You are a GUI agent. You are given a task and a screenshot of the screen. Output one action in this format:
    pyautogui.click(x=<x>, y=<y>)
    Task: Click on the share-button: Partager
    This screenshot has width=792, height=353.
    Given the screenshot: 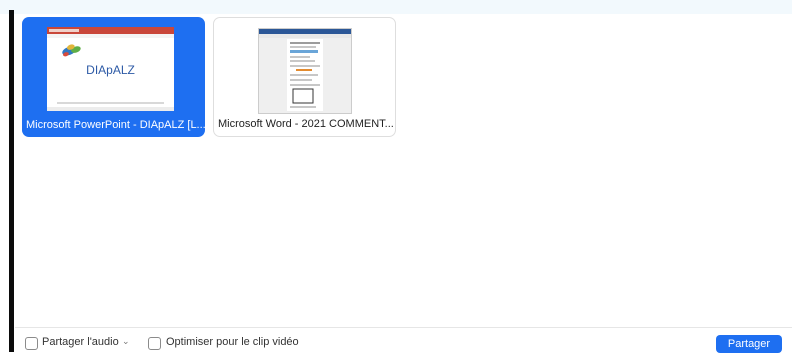 What is the action you would take?
    pyautogui.click(x=749, y=344)
    